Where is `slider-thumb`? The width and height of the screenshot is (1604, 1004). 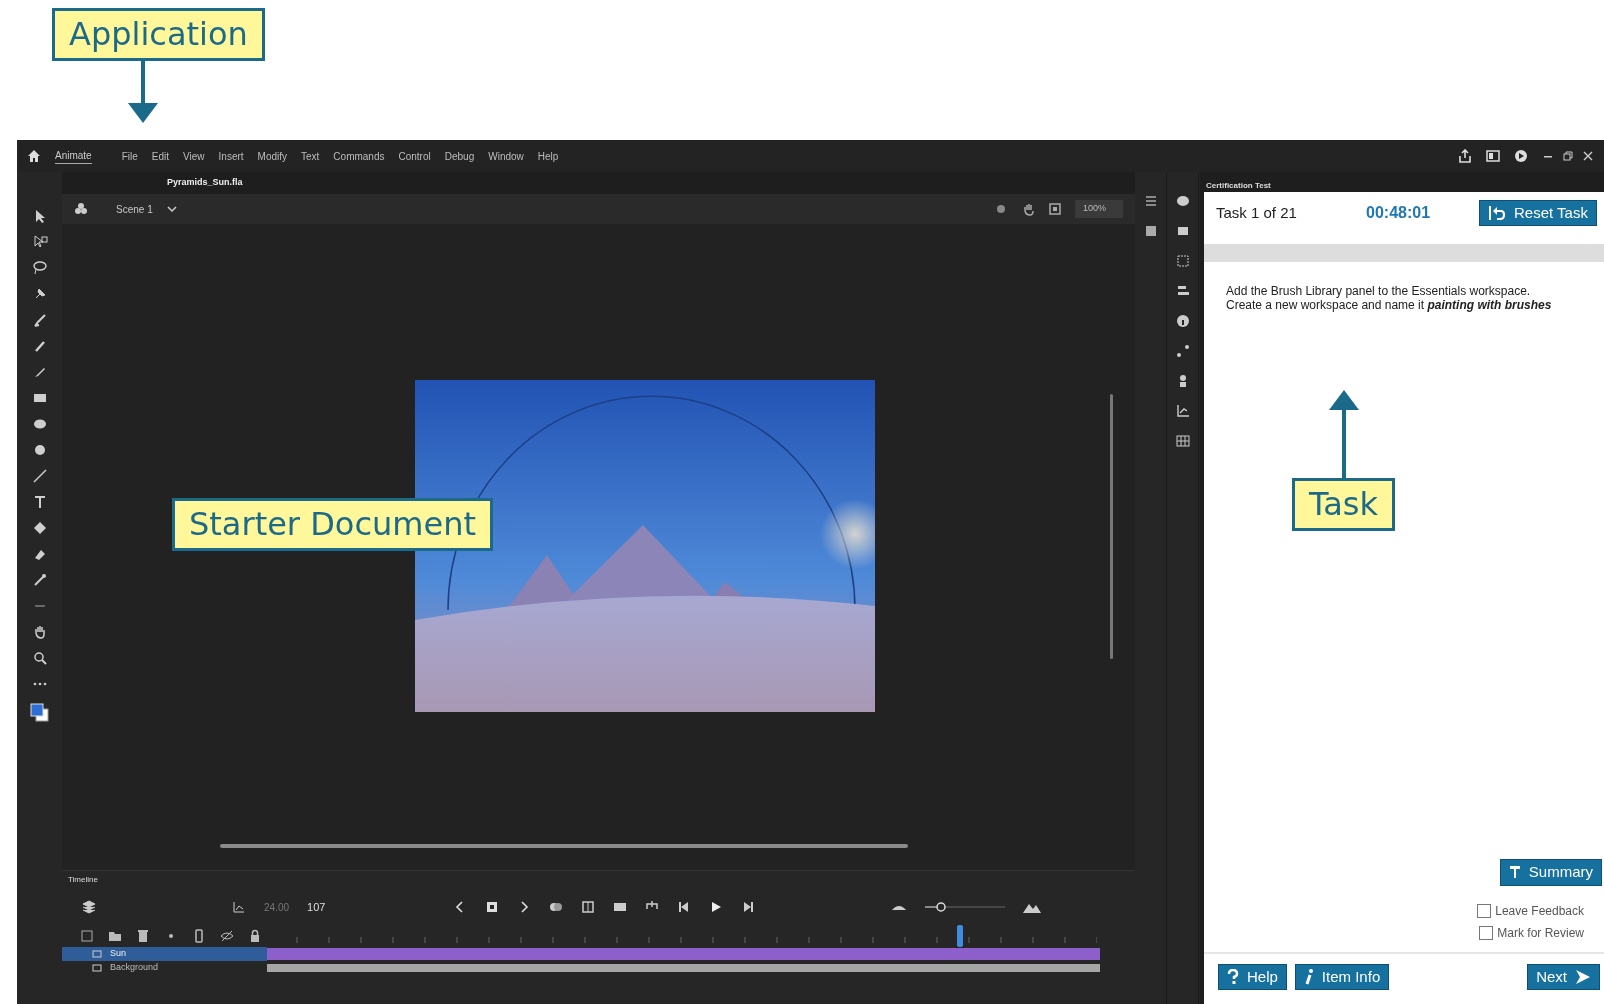 slider-thumb is located at coordinates (941, 907).